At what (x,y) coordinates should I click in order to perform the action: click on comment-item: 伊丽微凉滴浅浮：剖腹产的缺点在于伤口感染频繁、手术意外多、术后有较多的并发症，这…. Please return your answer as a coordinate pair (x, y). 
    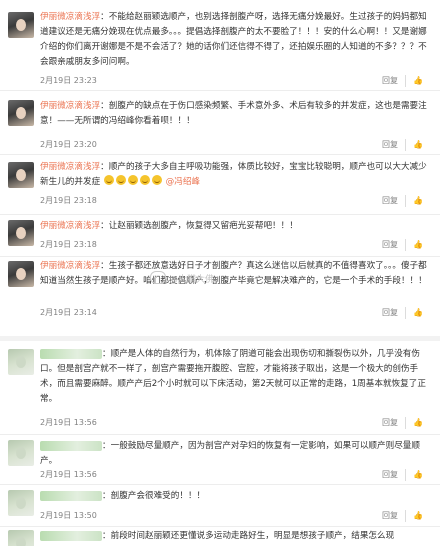
    Looking at the image, I should click on (220, 122).